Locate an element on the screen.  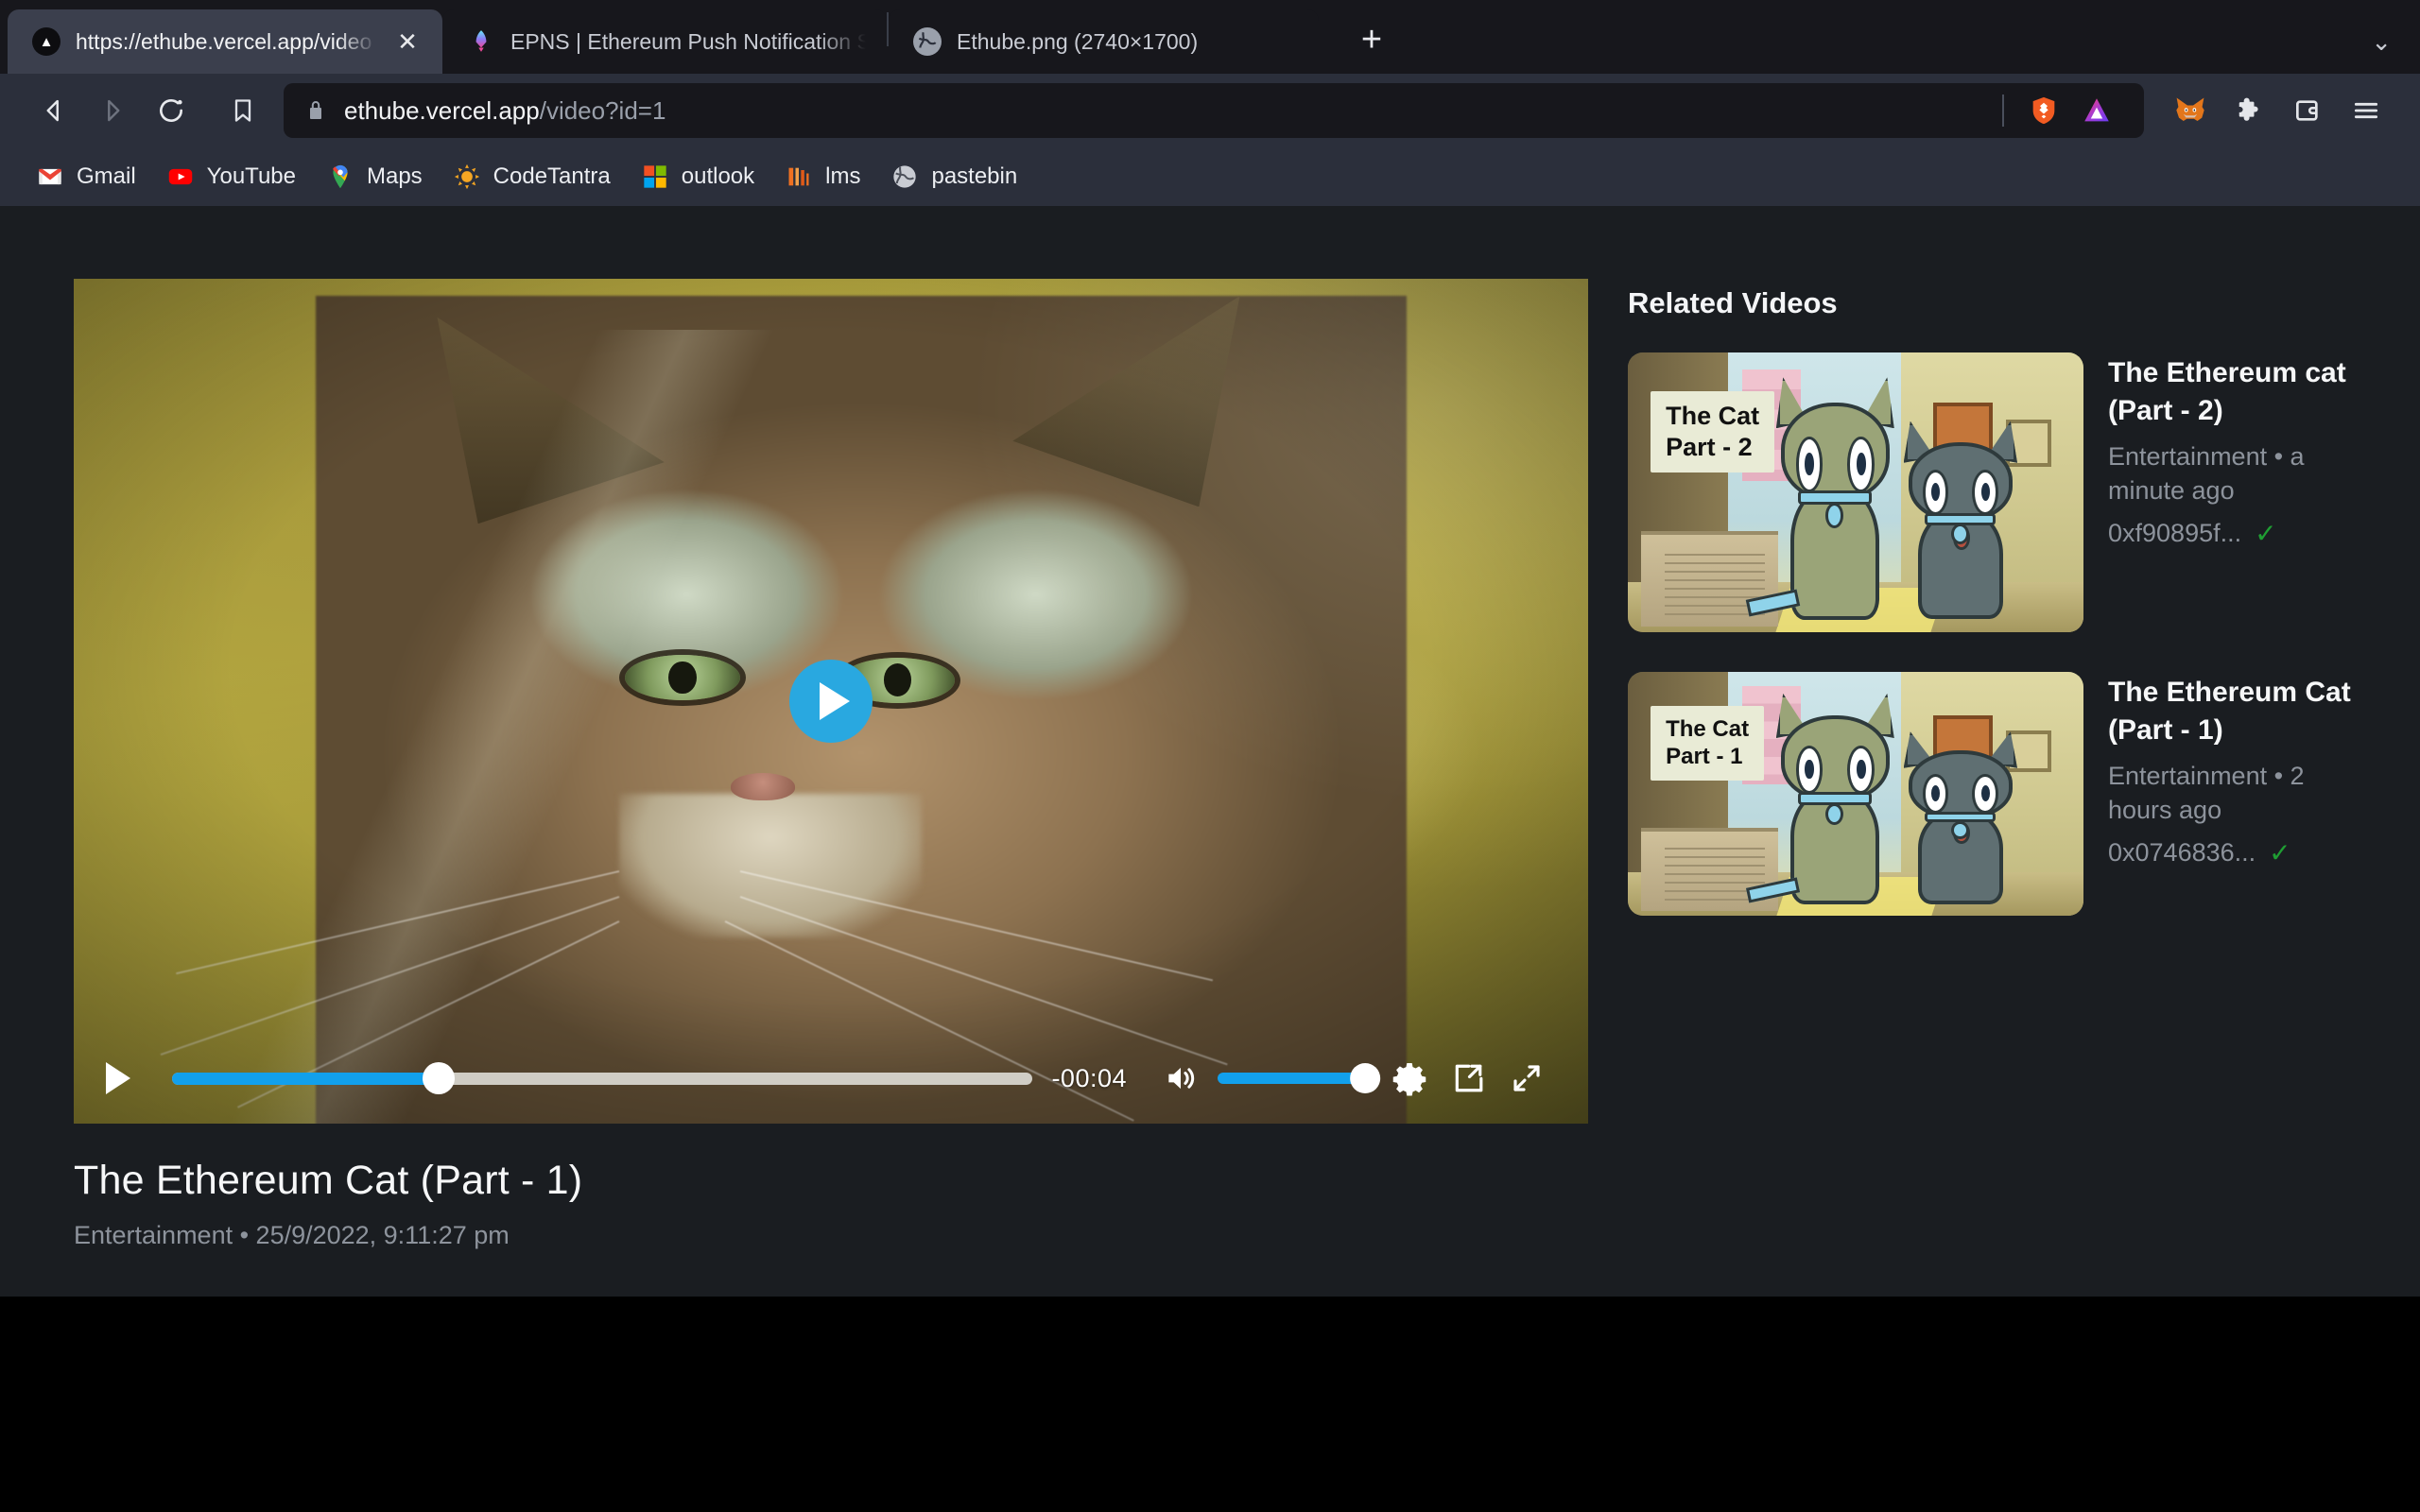
brave-shields-lion-icon is located at coordinates (2043, 110).